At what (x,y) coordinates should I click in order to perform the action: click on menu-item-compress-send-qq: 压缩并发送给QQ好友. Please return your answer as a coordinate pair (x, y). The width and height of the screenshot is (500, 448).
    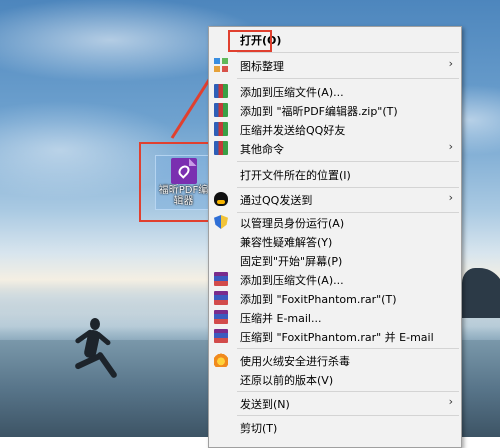
    Looking at the image, I should click on (335, 129).